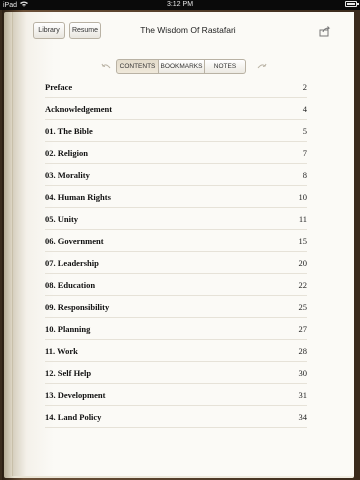 This screenshot has width=360, height=480. I want to click on toc-tab-bar: CONTENTS BOOKMARKS NOTES, so click(181, 66).